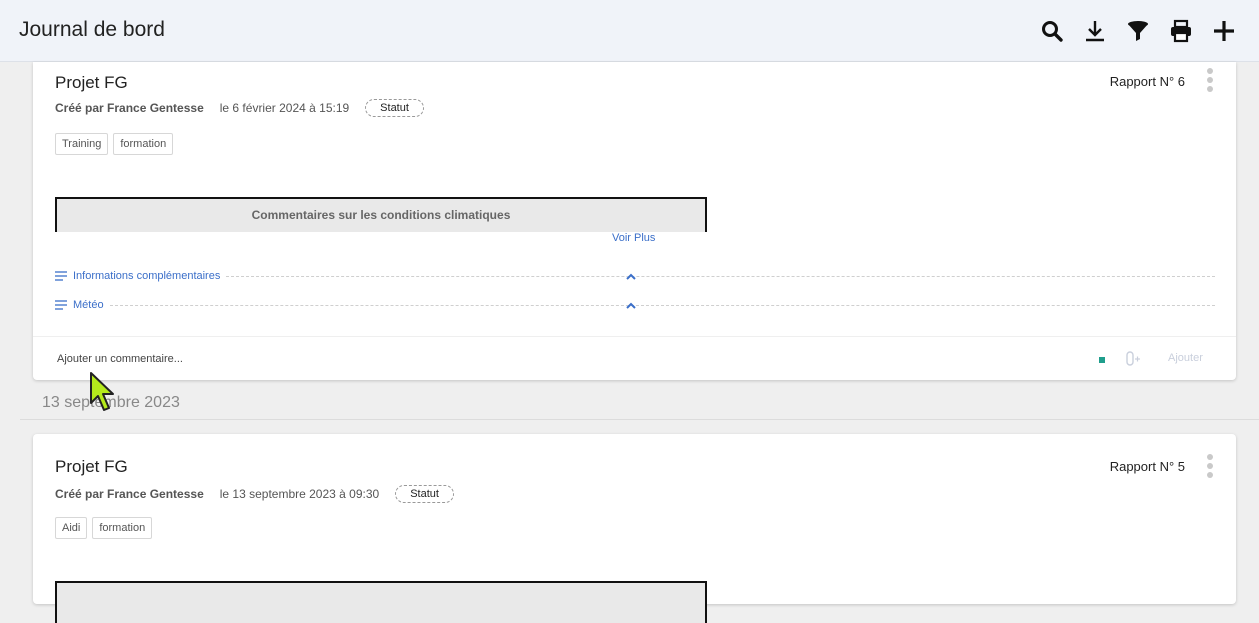  I want to click on top-bar: Journal de bord, so click(629, 31).